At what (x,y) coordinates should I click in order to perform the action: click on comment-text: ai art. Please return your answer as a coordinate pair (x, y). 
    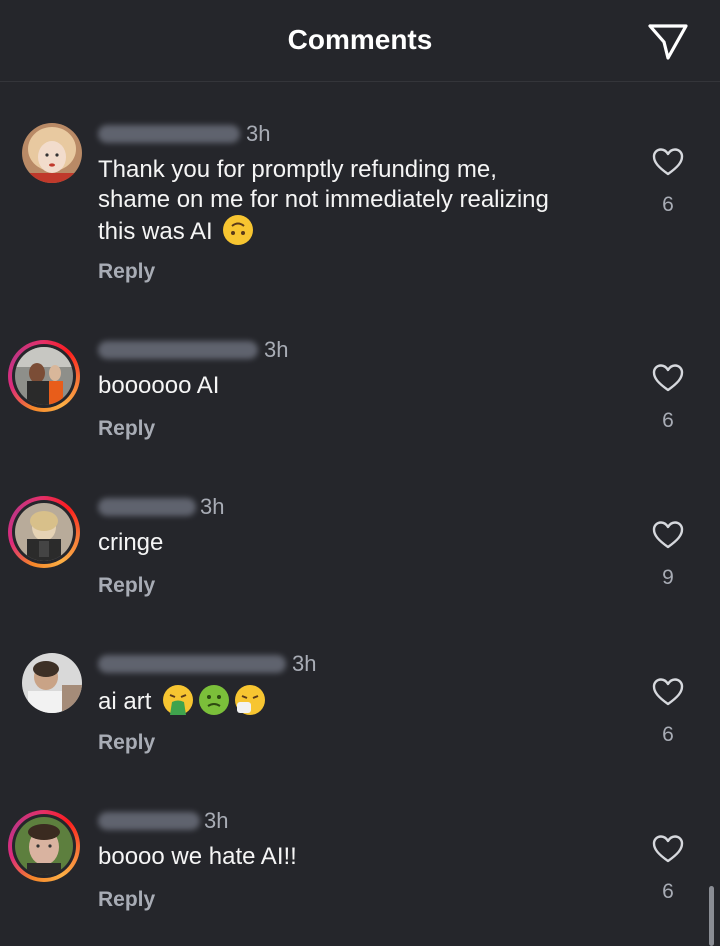
    Looking at the image, I should click on (358, 701).